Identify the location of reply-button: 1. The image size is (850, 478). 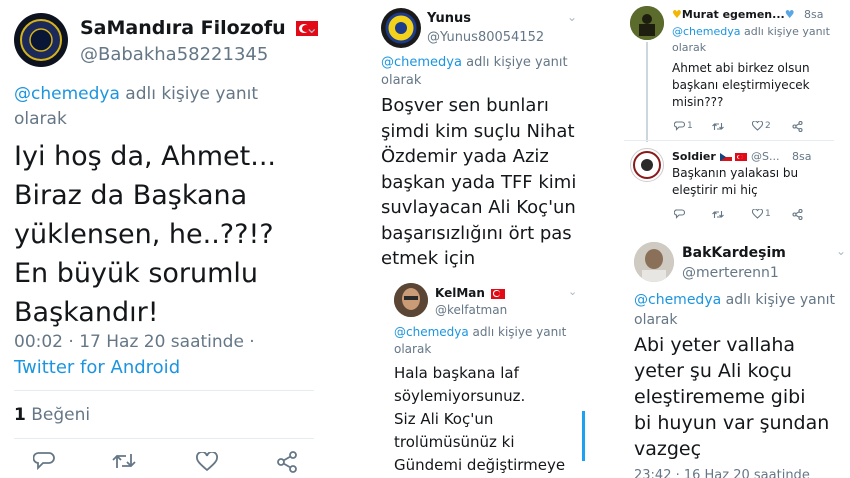
(683, 126).